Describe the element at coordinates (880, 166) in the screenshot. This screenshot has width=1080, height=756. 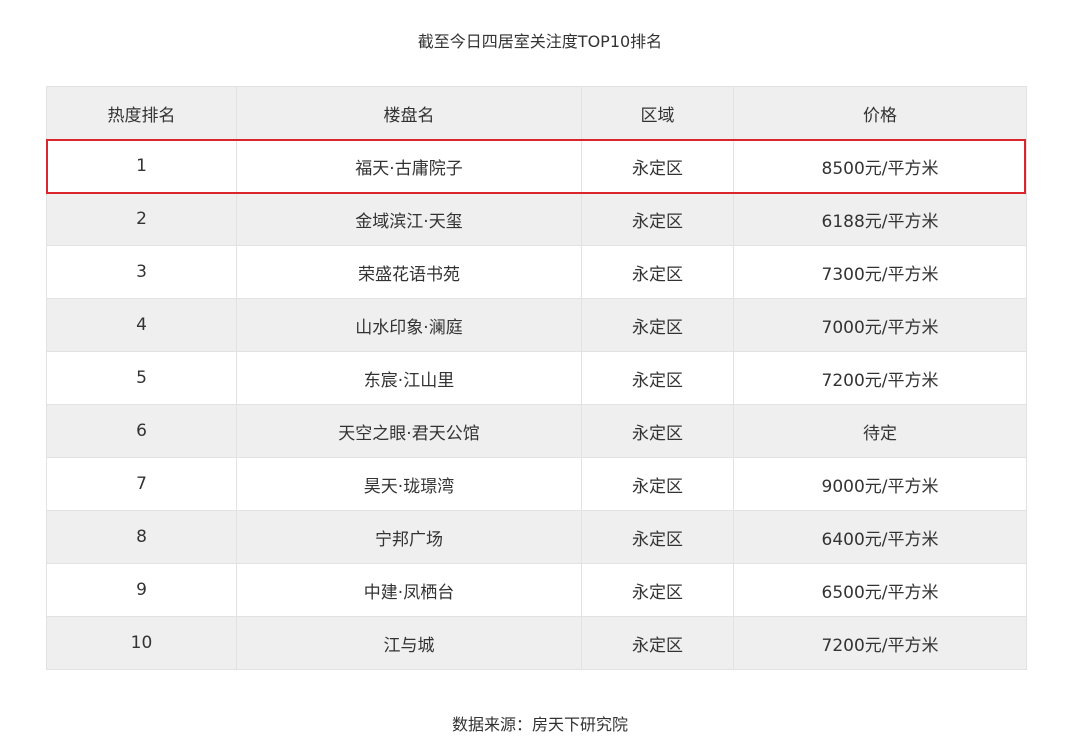
I see `cell-price: 8500元/平方米` at that location.